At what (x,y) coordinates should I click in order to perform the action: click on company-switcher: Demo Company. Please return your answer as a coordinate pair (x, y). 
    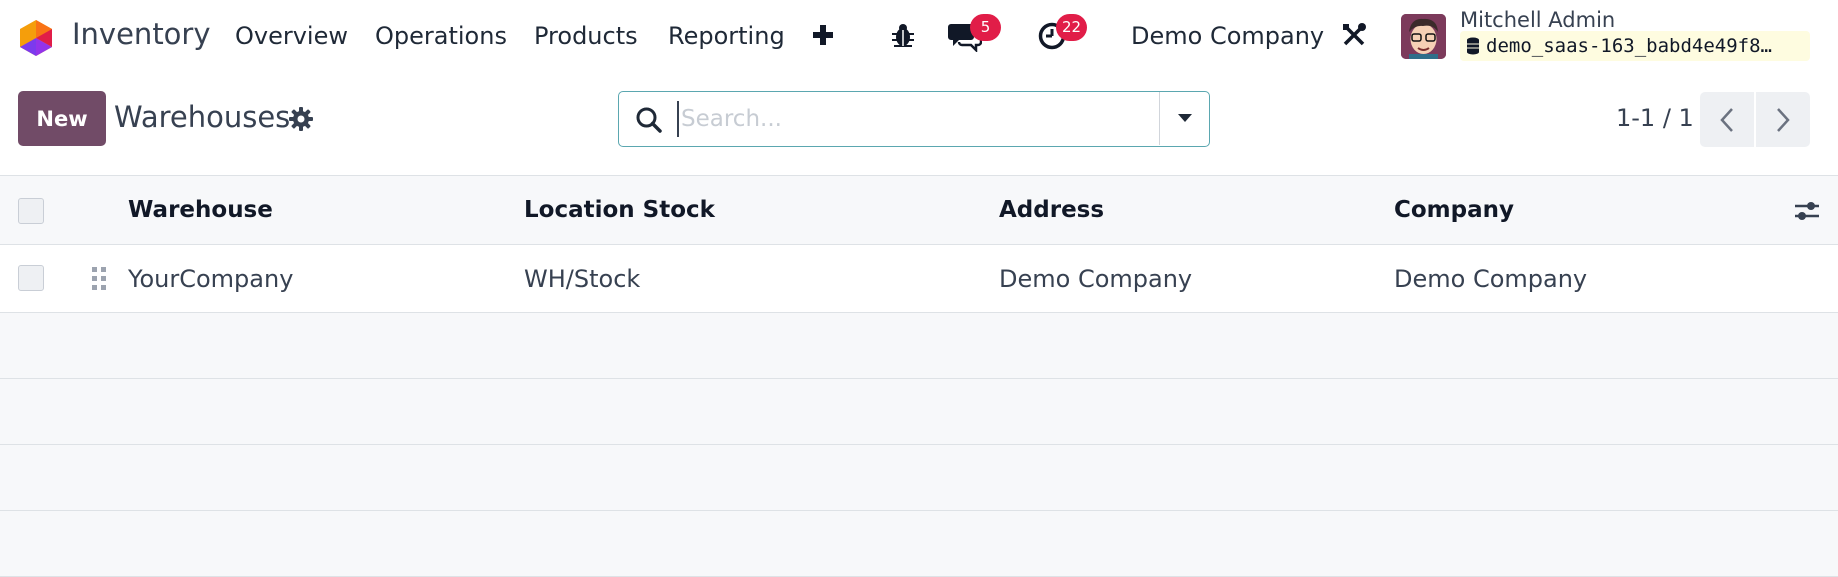
    Looking at the image, I should click on (1227, 36).